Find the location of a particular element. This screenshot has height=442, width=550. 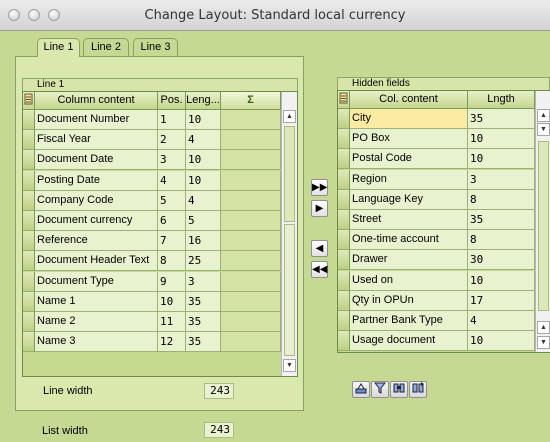

hidden-field-cell: Street is located at coordinates (409, 220).